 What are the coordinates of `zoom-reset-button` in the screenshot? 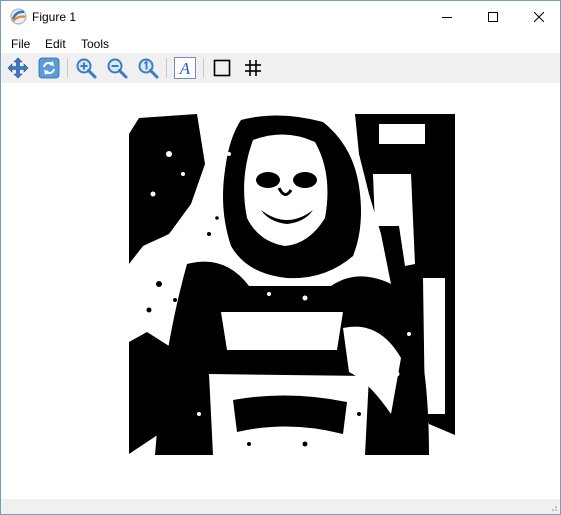 It's located at (148, 68).